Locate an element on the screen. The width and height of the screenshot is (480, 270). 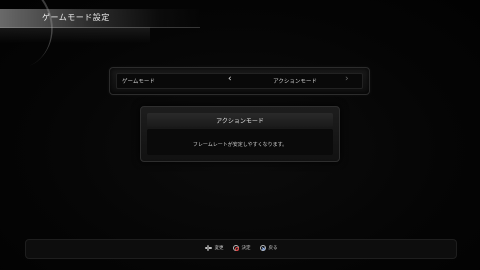
arrow-right-icon: › is located at coordinates (347, 79).